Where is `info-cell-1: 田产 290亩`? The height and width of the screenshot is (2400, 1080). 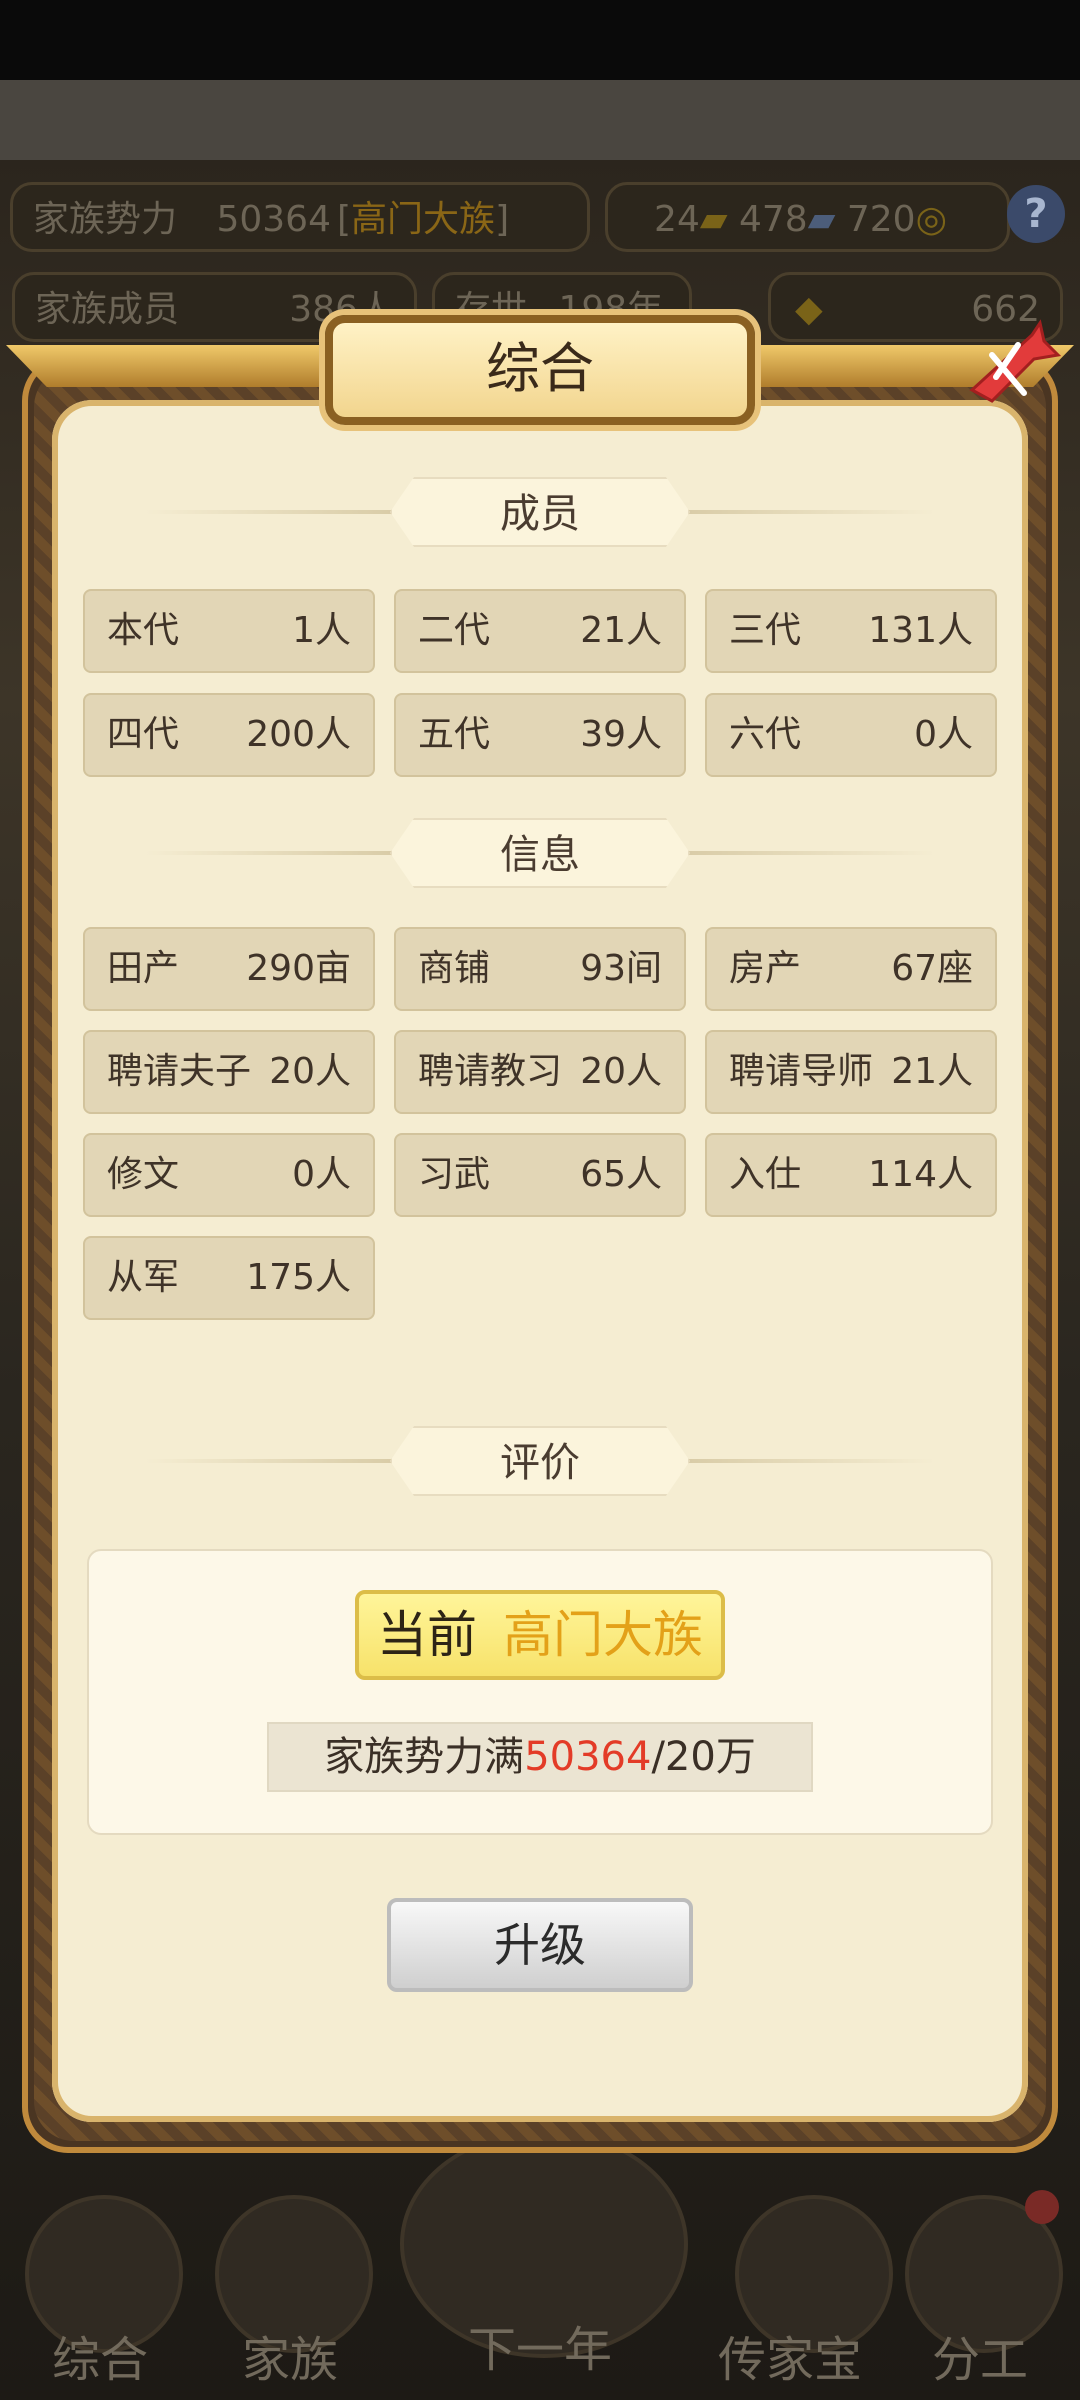
info-cell-1: 田产 290亩 is located at coordinates (229, 969).